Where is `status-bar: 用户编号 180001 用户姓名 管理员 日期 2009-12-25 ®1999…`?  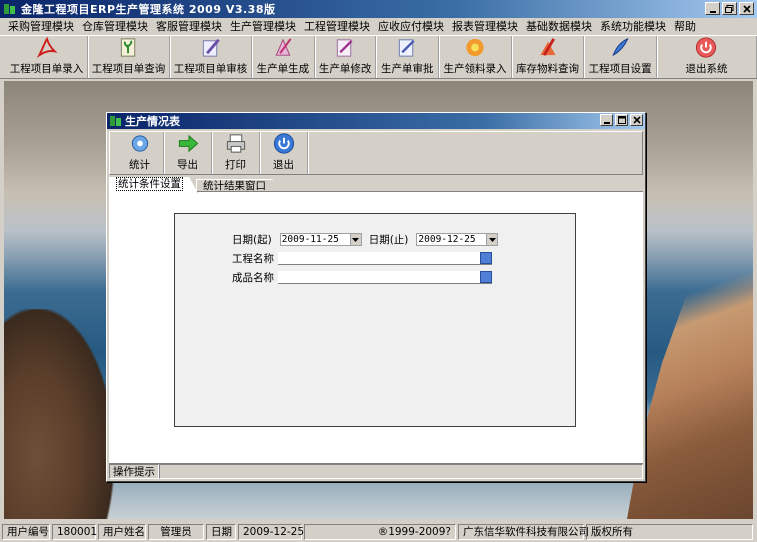
status-bar: 用户编号 180001 用户姓名 管理员 日期 2009-12-25 ®1999… is located at coordinates (378, 531).